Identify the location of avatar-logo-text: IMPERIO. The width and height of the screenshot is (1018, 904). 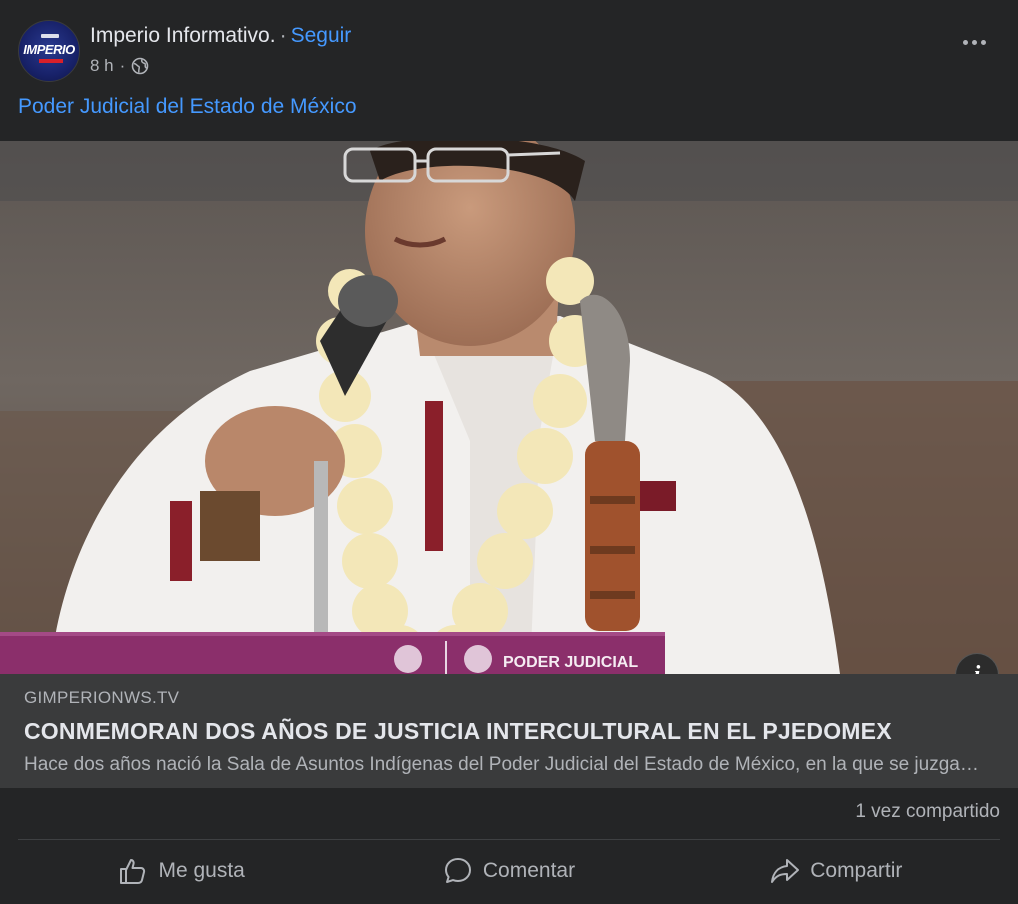
(49, 49).